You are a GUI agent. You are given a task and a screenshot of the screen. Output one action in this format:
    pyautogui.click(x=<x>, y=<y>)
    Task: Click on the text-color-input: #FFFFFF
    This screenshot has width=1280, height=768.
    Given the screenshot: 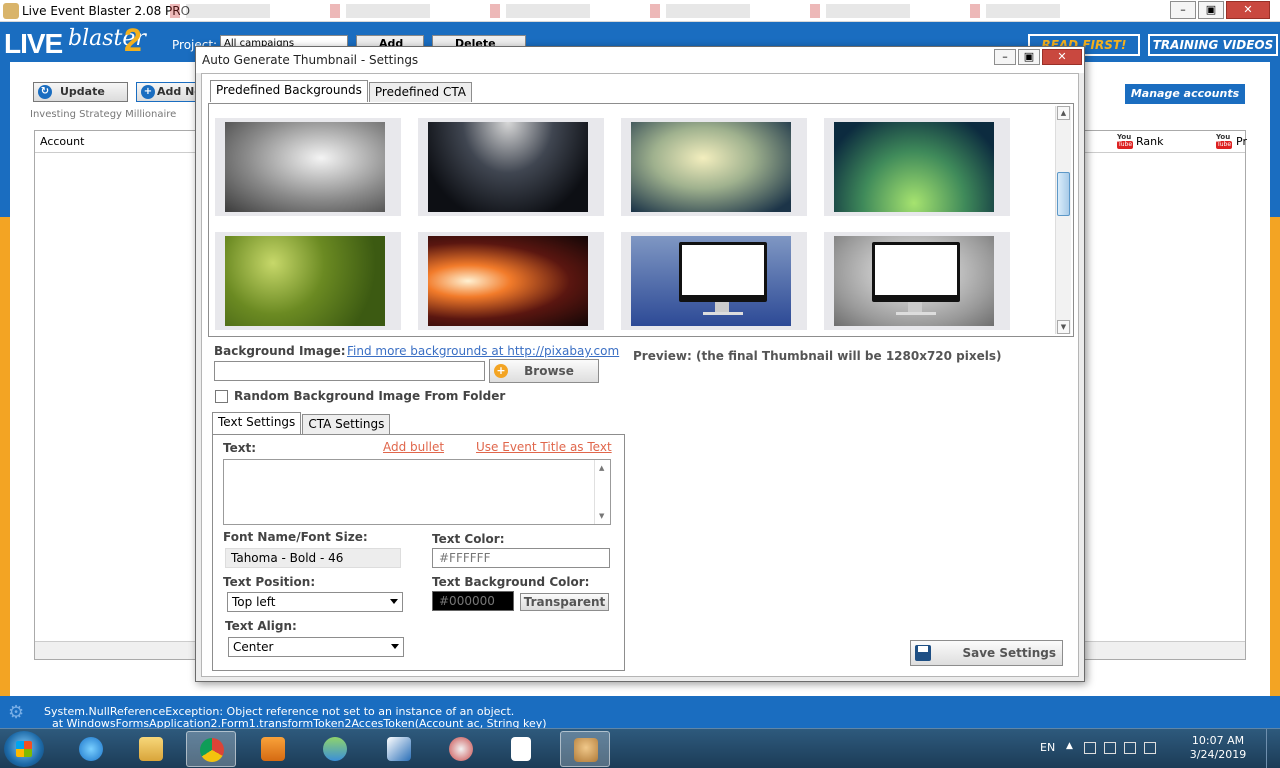 What is the action you would take?
    pyautogui.click(x=521, y=558)
    